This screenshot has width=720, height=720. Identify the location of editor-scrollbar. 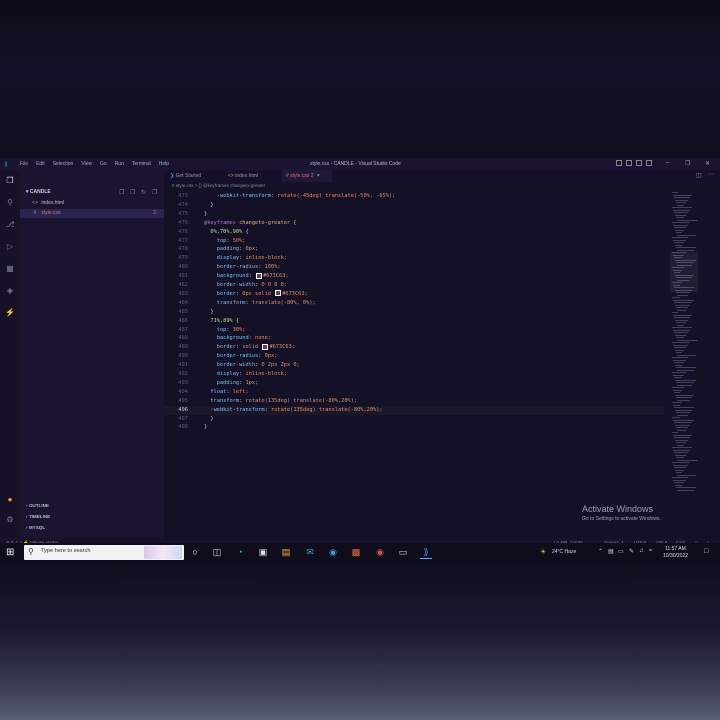
(715, 357).